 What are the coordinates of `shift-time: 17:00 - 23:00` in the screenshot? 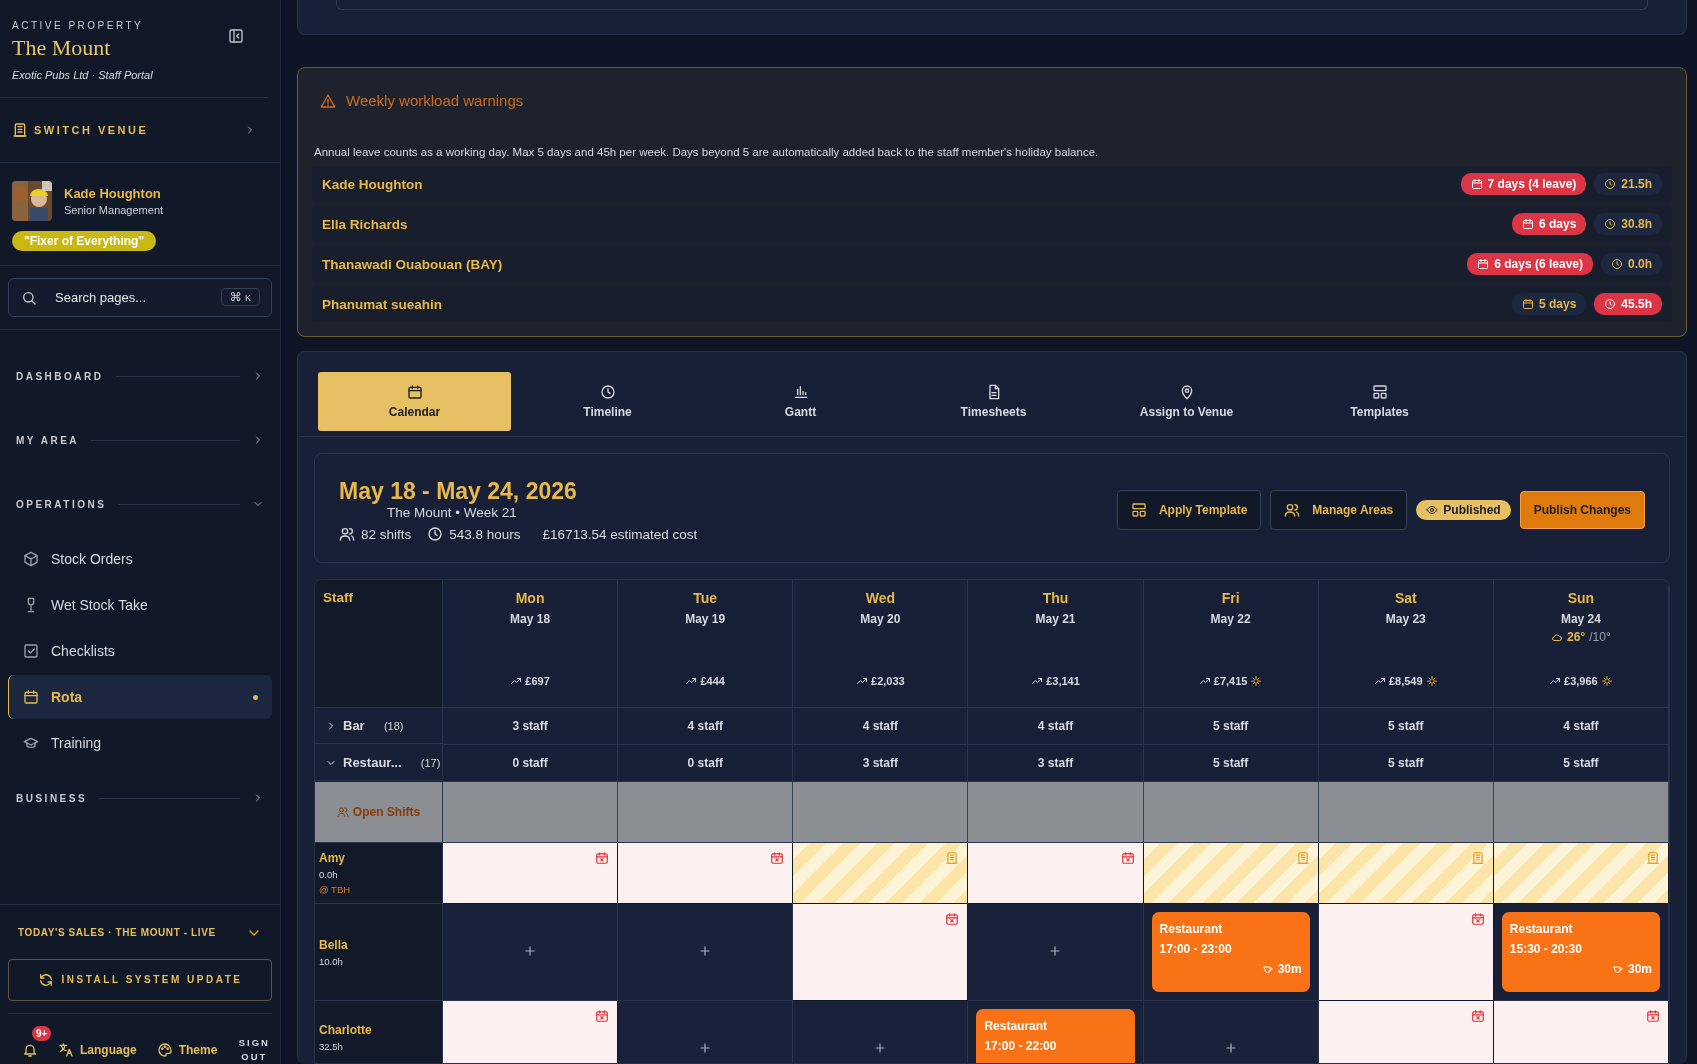 It's located at (1196, 949).